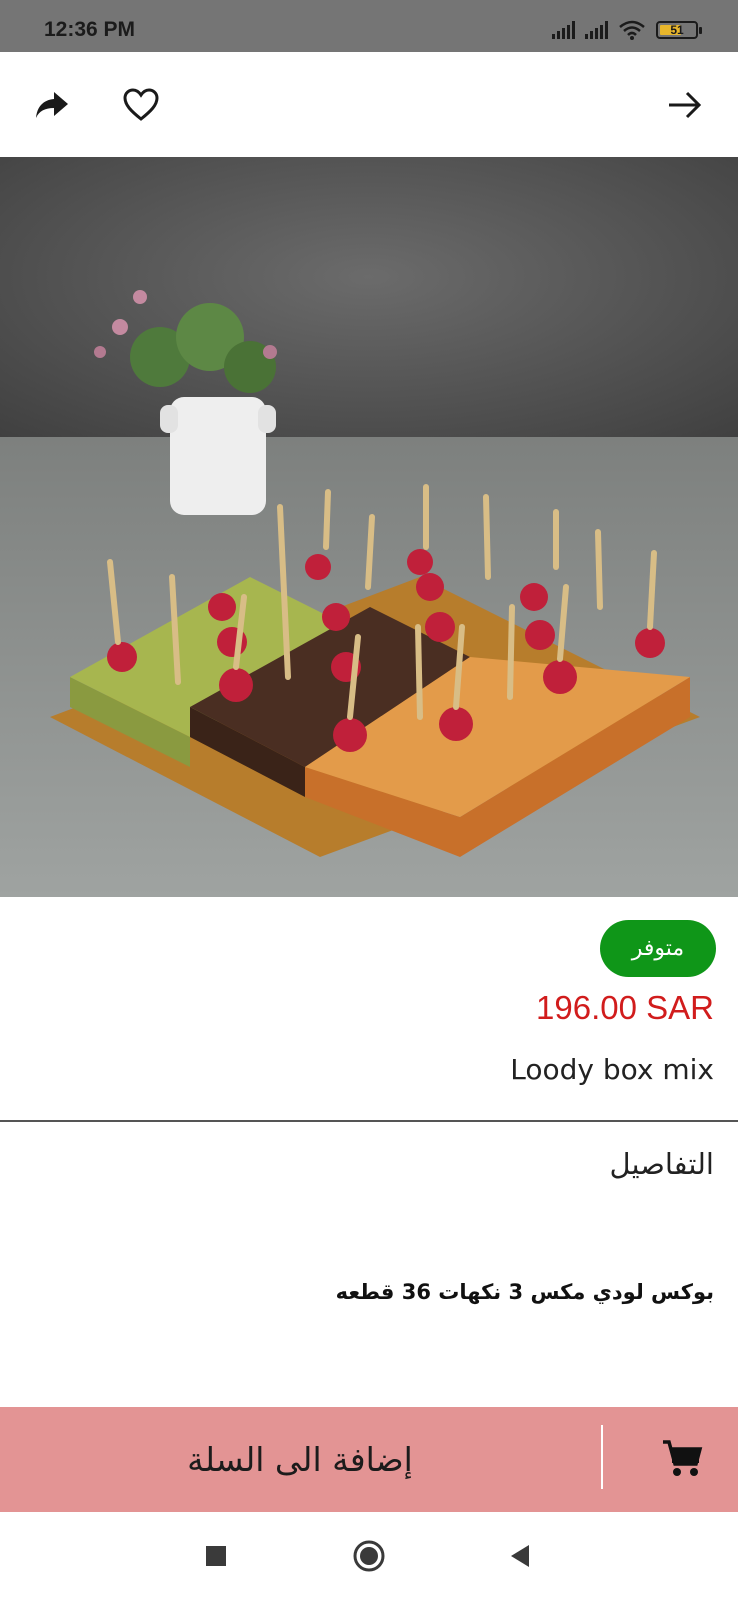 Image resolution: width=738 pixels, height=1600 pixels. Describe the element at coordinates (369, 1121) in the screenshot. I see `divider` at that location.